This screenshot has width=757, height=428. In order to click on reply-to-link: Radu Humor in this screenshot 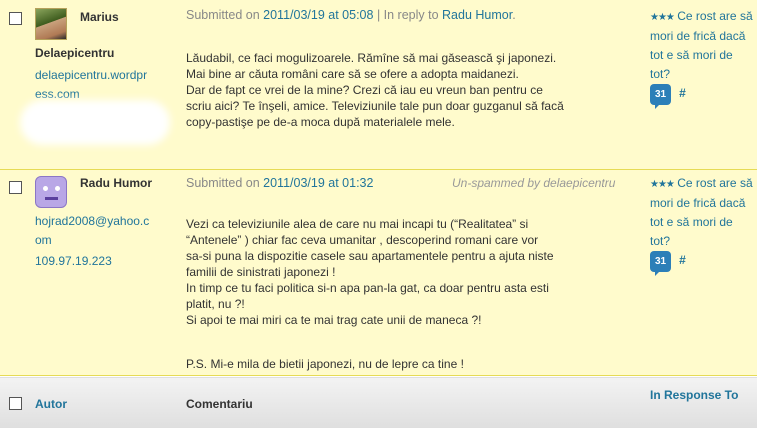, I will do `click(477, 15)`.